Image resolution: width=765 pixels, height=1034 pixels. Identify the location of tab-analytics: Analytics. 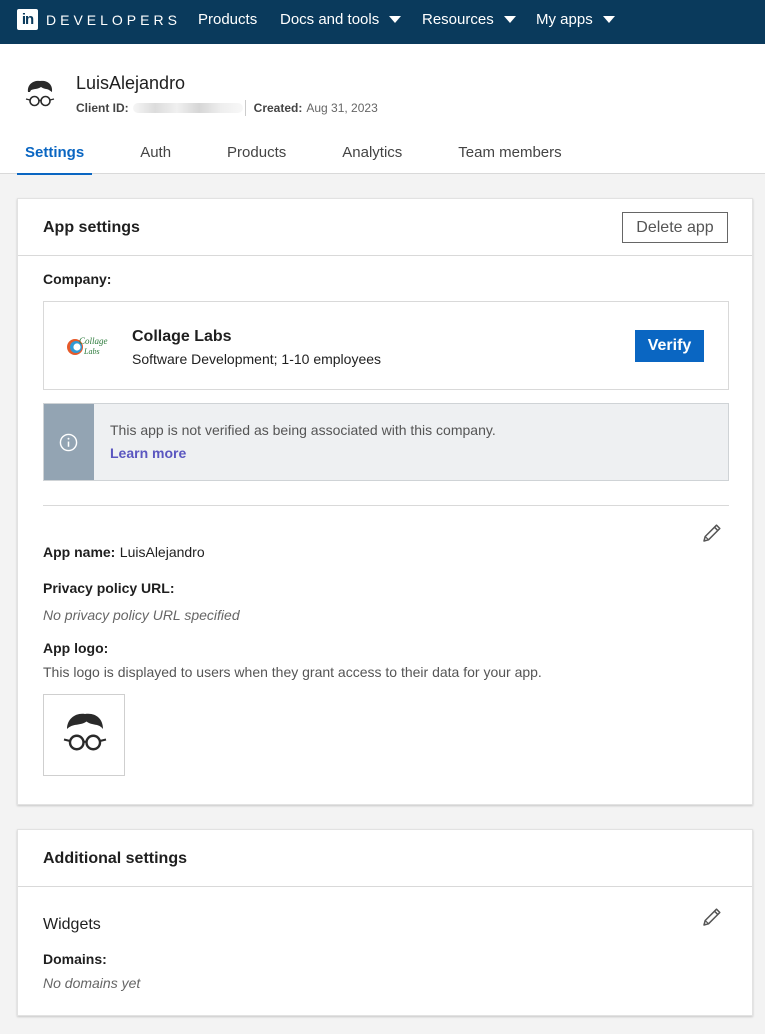
(372, 159).